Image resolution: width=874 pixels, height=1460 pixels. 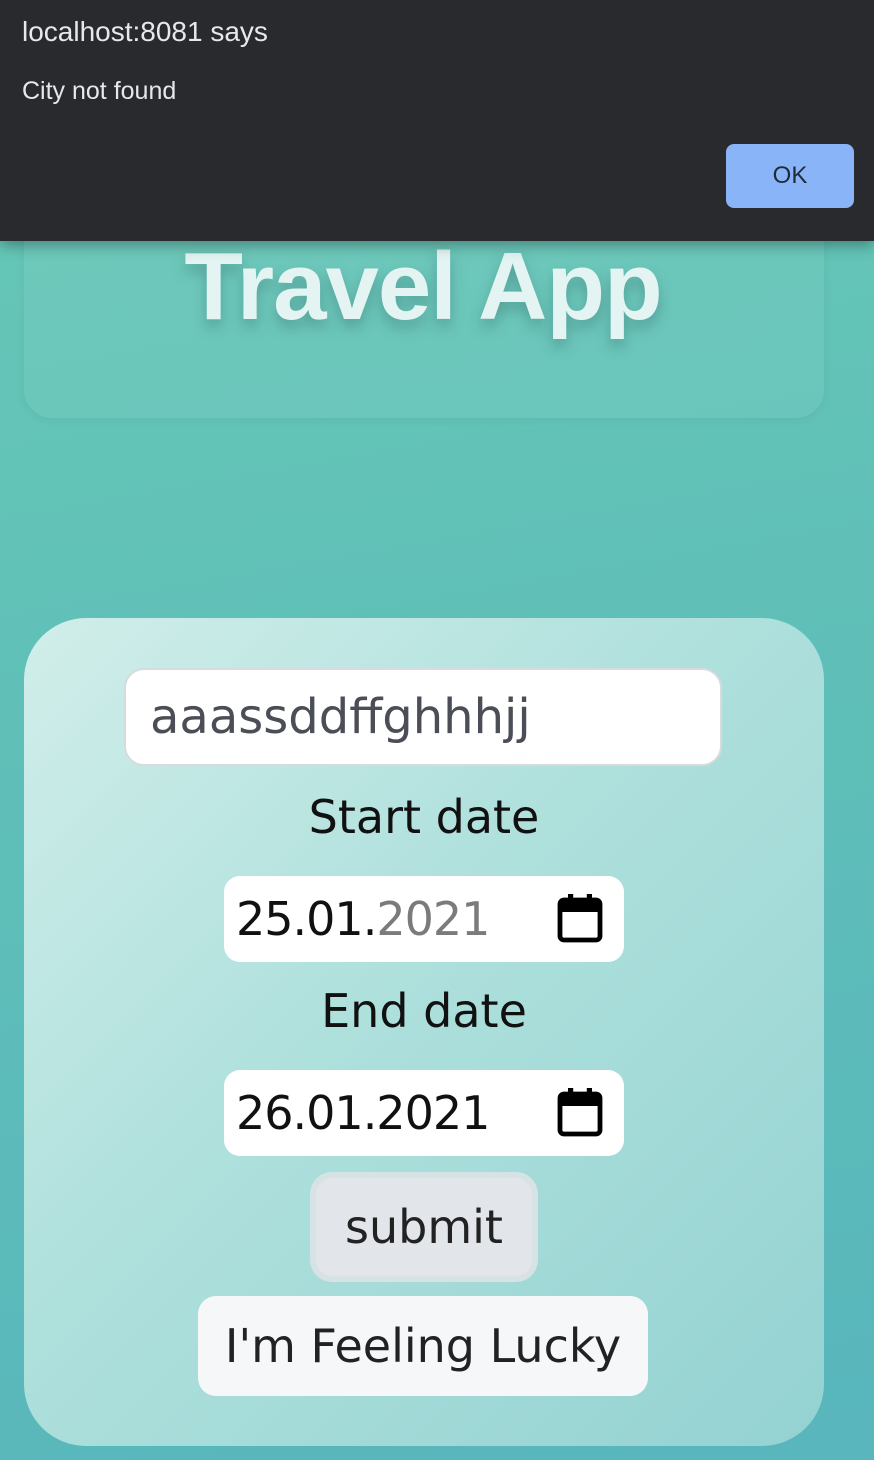 What do you see at coordinates (99, 91) in the screenshot?
I see `alert-message: City not found` at bounding box center [99, 91].